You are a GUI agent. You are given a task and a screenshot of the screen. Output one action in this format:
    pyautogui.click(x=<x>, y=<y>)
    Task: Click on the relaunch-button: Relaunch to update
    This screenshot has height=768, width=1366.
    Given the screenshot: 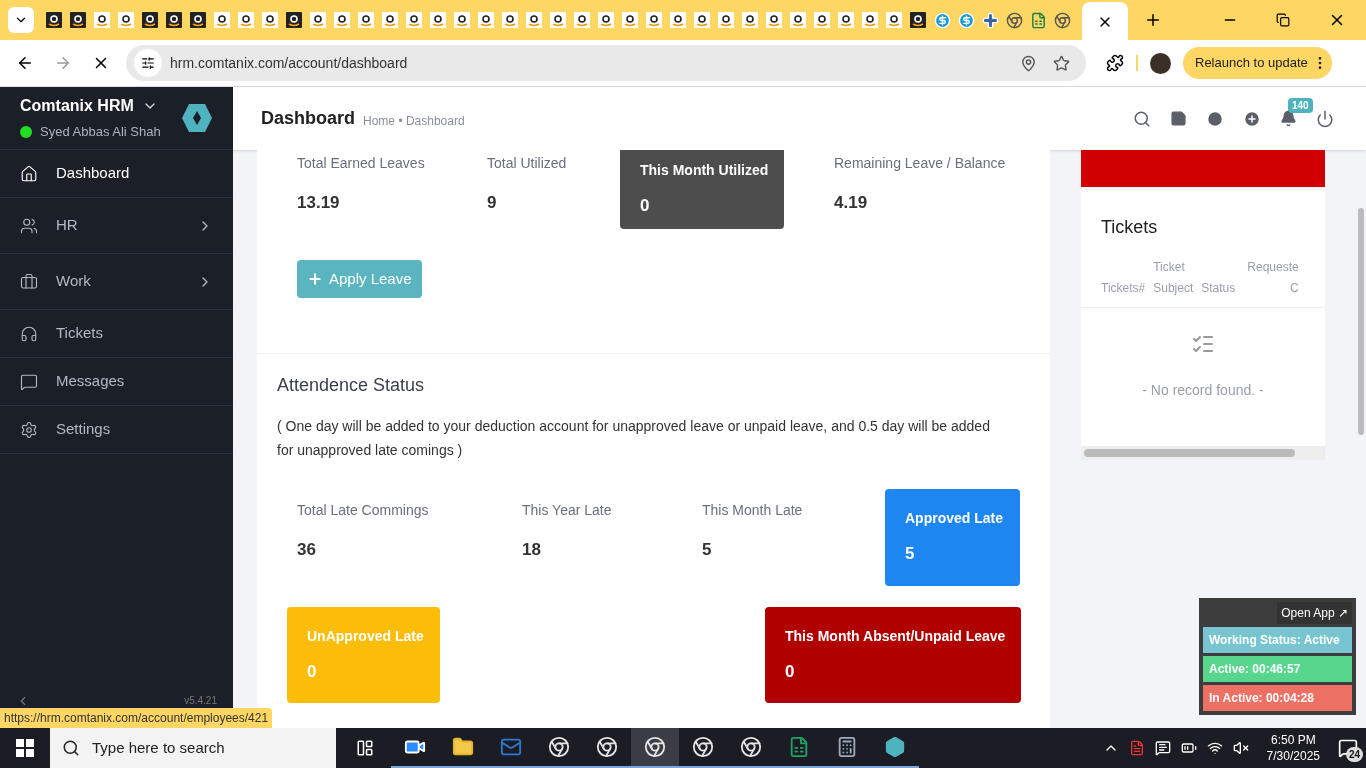 What is the action you would take?
    pyautogui.click(x=1257, y=63)
    